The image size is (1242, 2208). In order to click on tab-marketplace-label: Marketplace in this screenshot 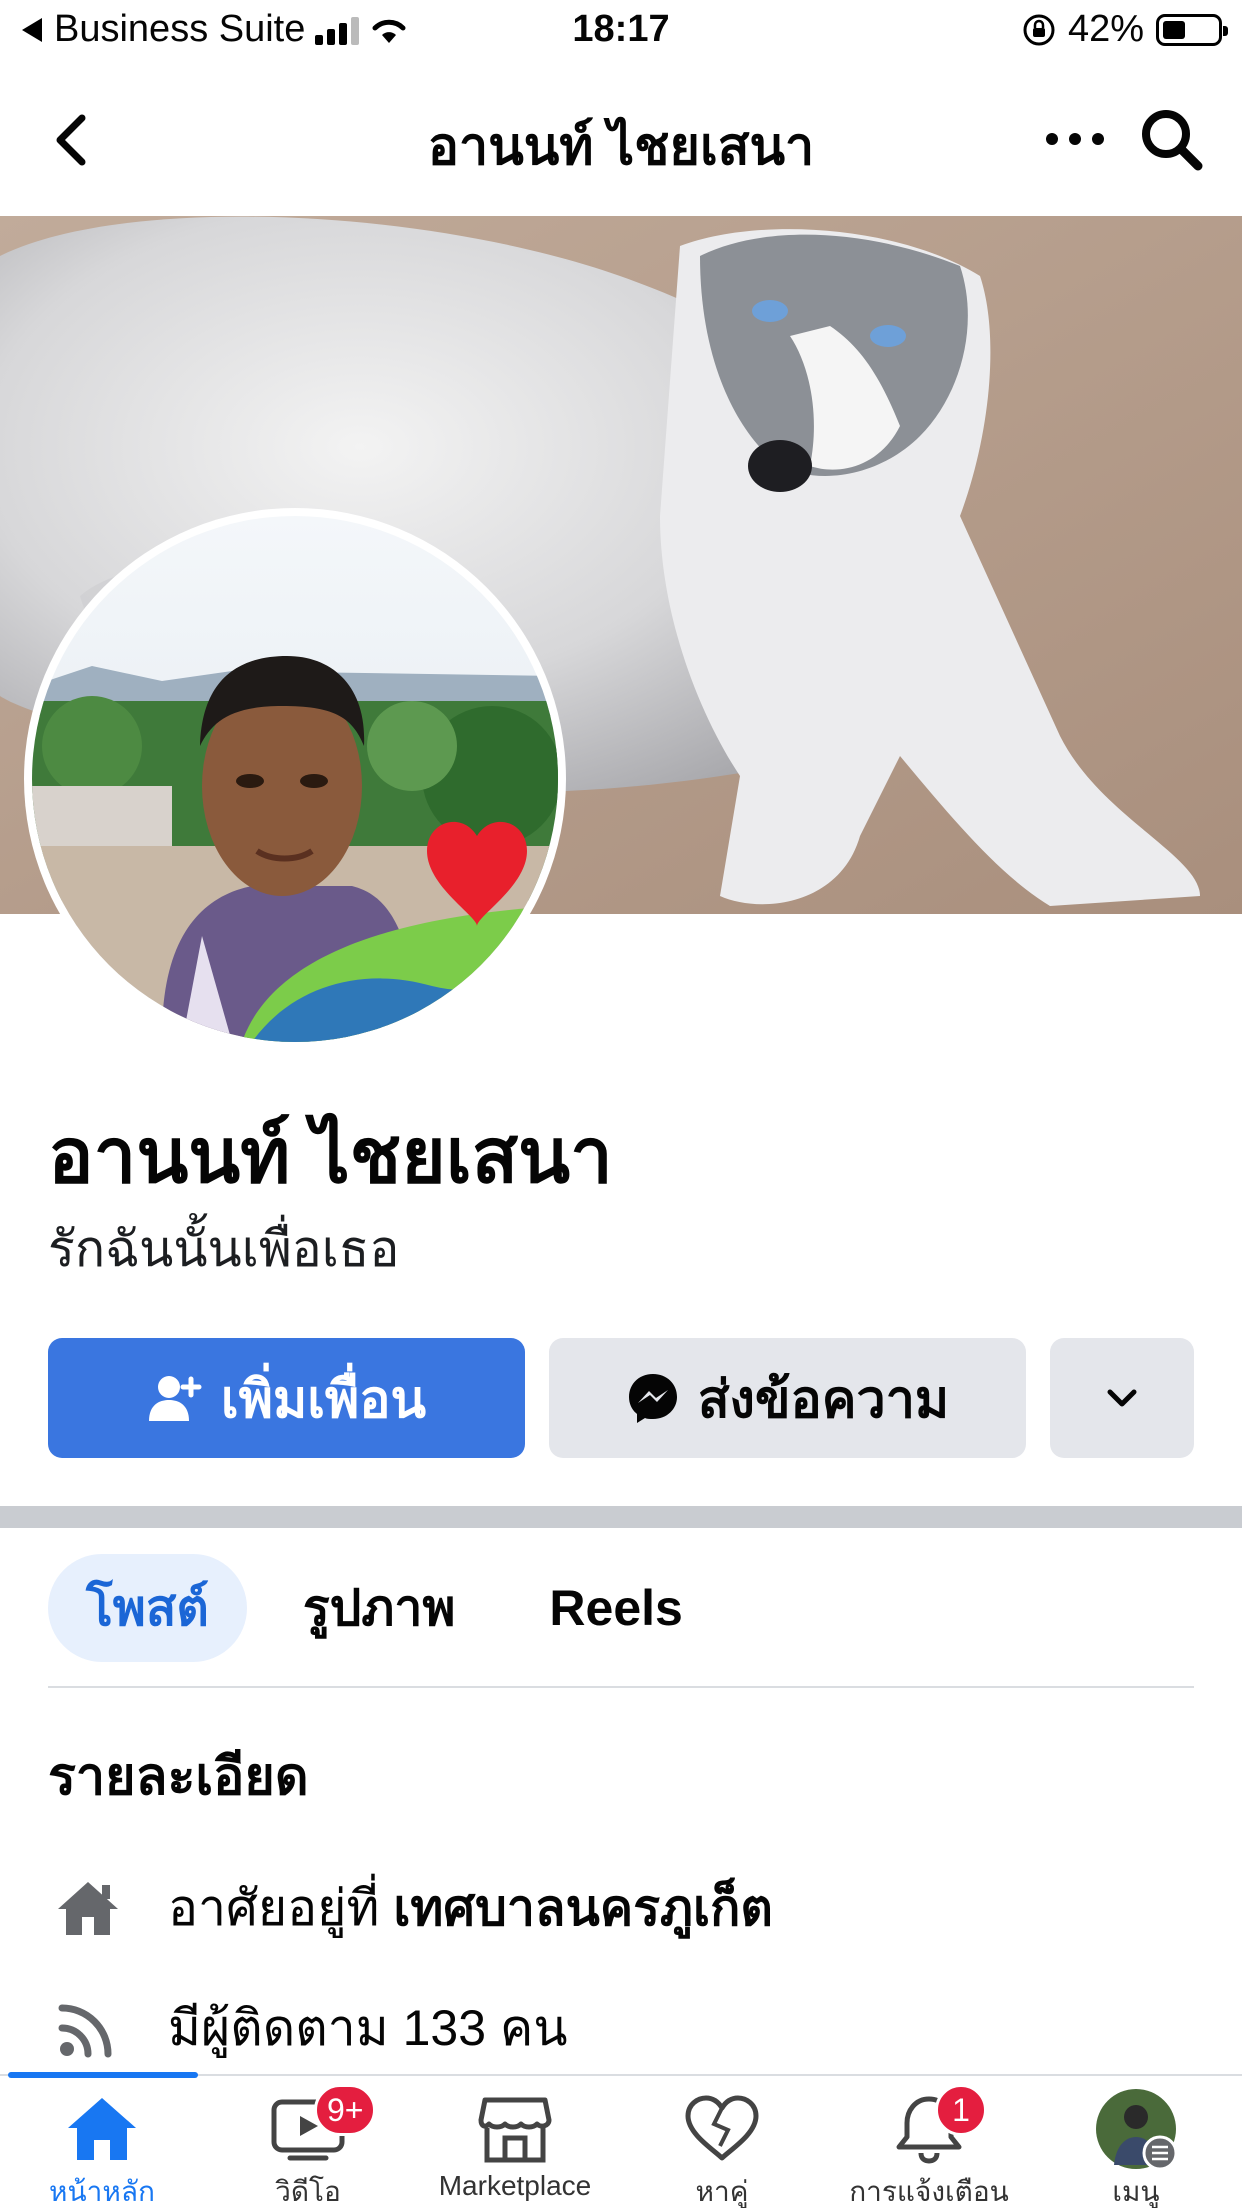, I will do `click(515, 2185)`.